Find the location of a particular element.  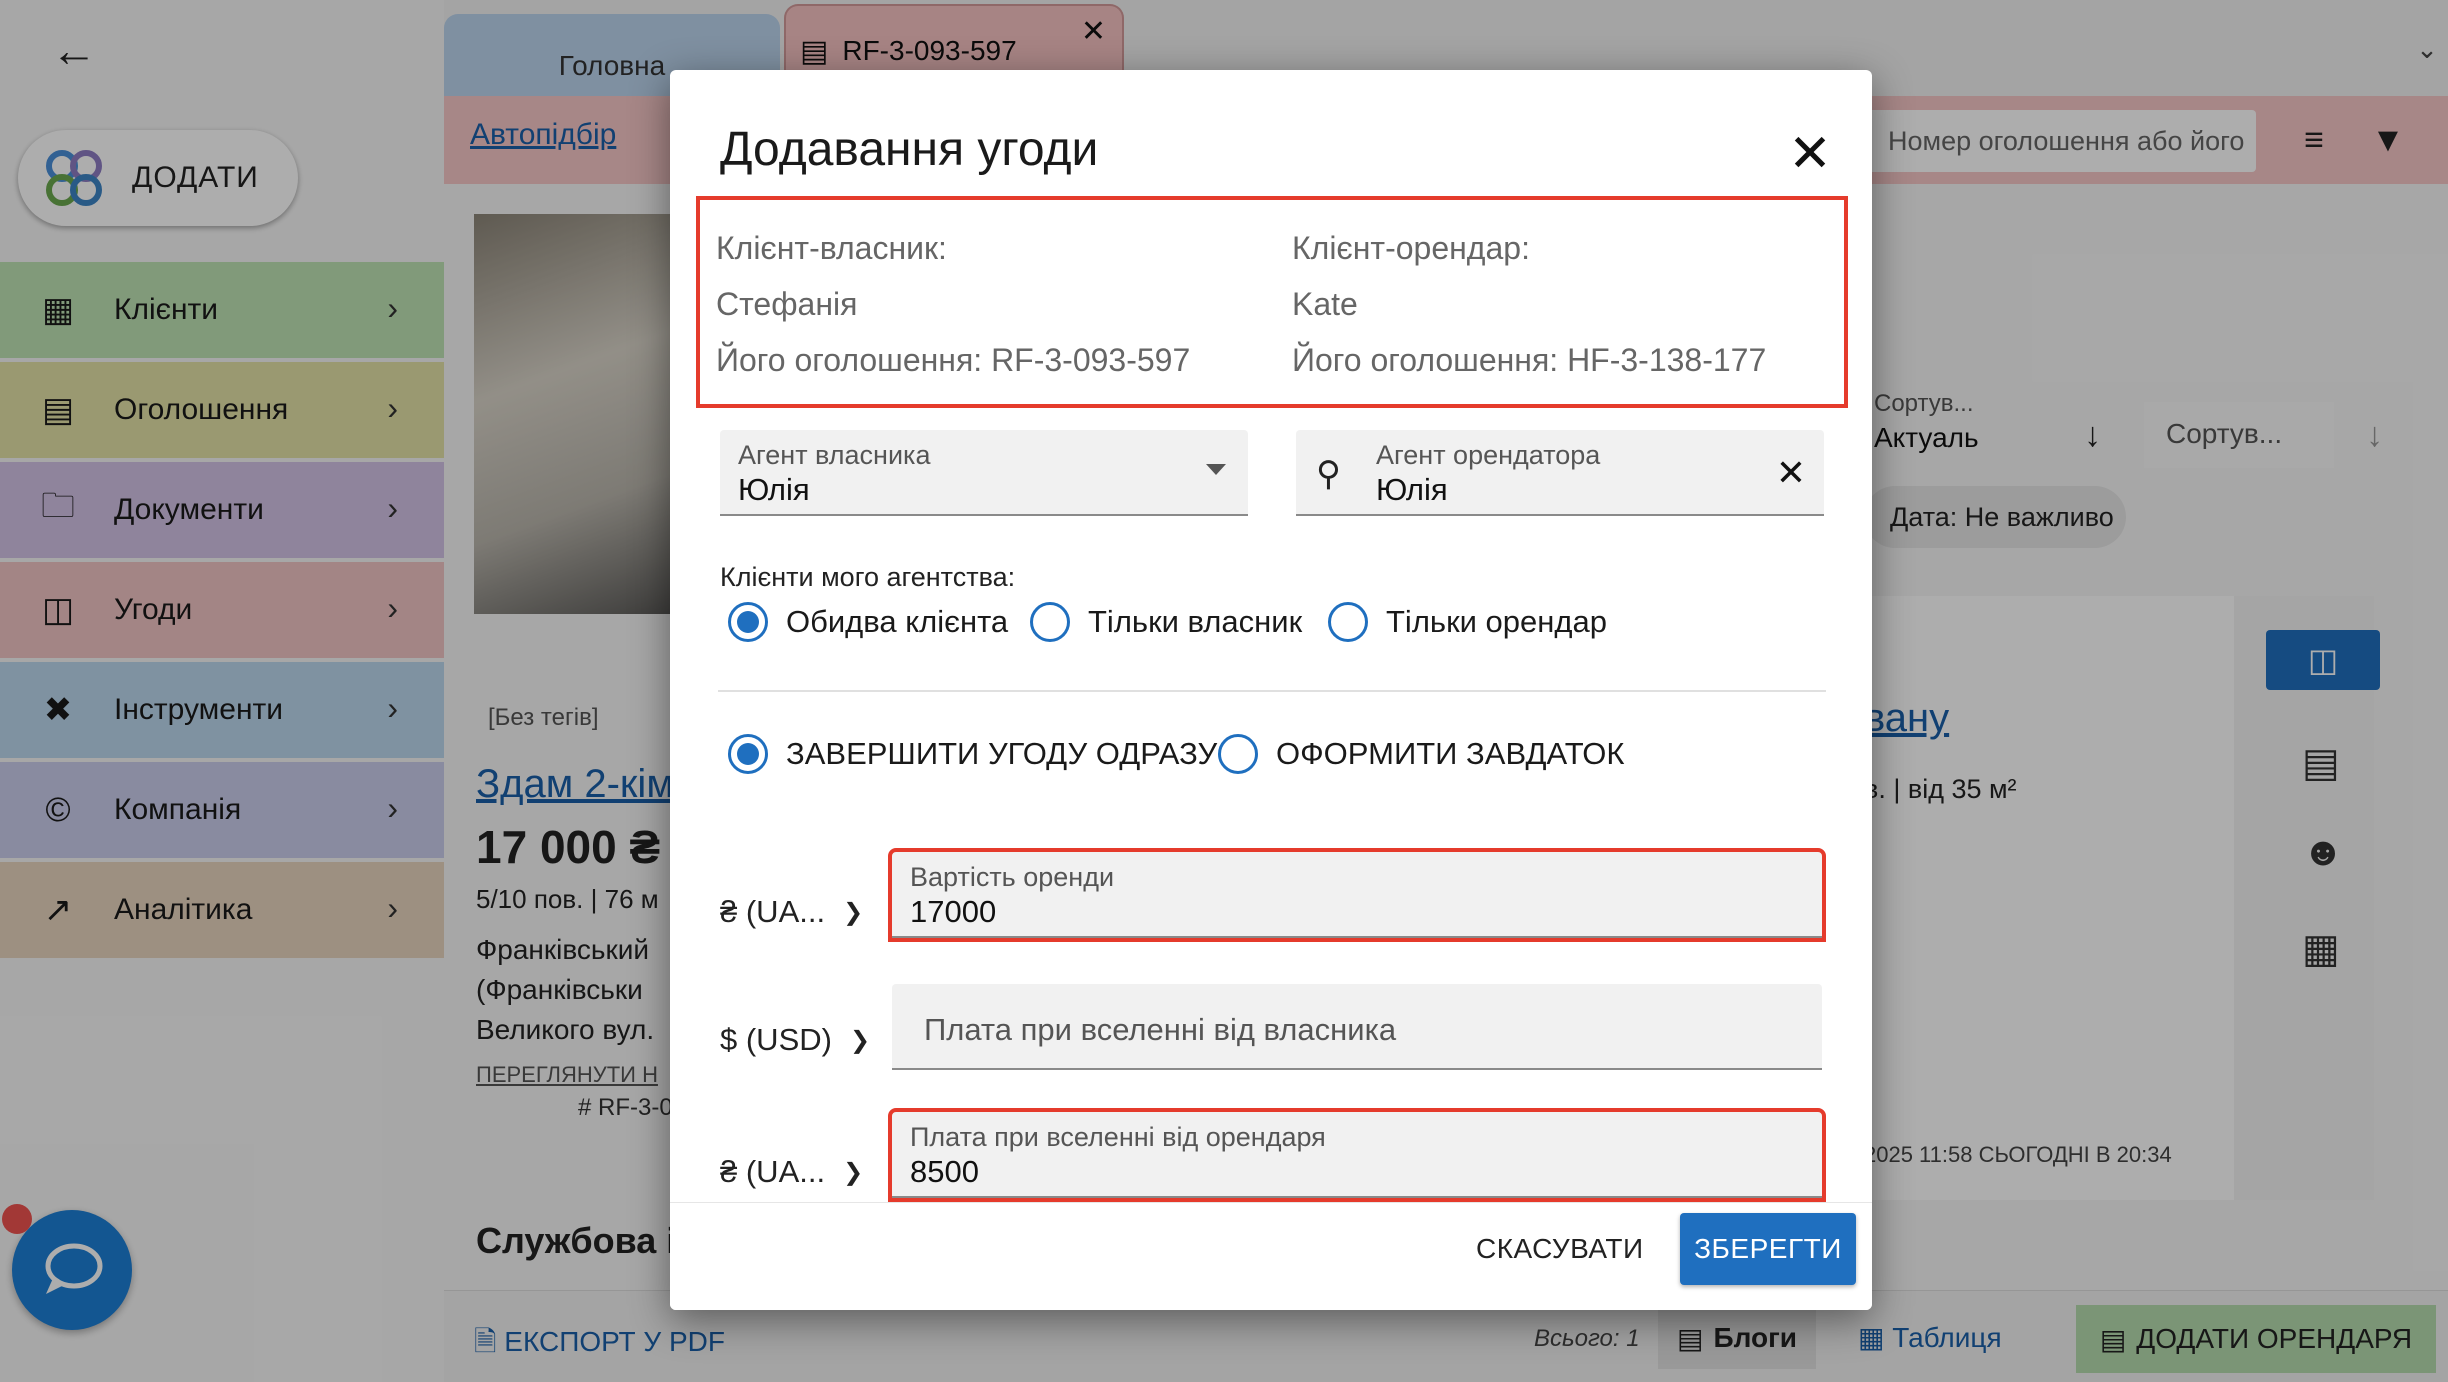

radio-label: ЗАВЕРШИТИ УГОДУ ОДРАЗУ is located at coordinates (1002, 753).